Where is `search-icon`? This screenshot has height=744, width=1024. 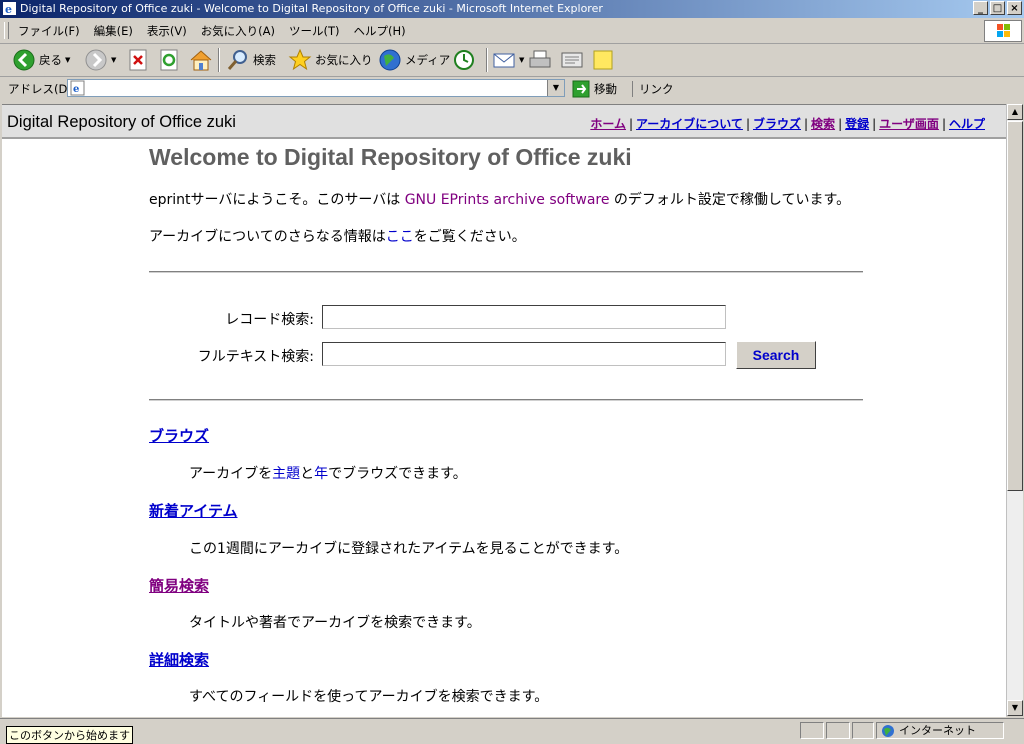
search-icon is located at coordinates (237, 60).